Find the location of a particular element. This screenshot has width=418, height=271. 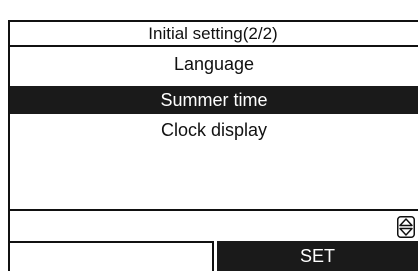

menu-item-clock-display: Clock display is located at coordinates (214, 130).